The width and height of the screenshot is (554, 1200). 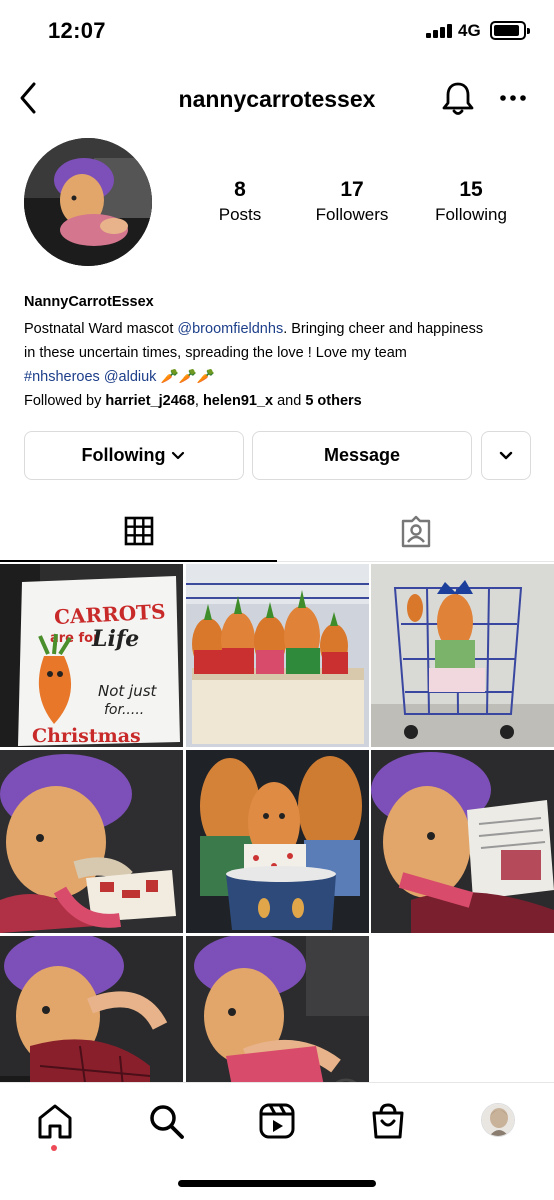 I want to click on posts-stat: 8 Posts, so click(x=240, y=201).